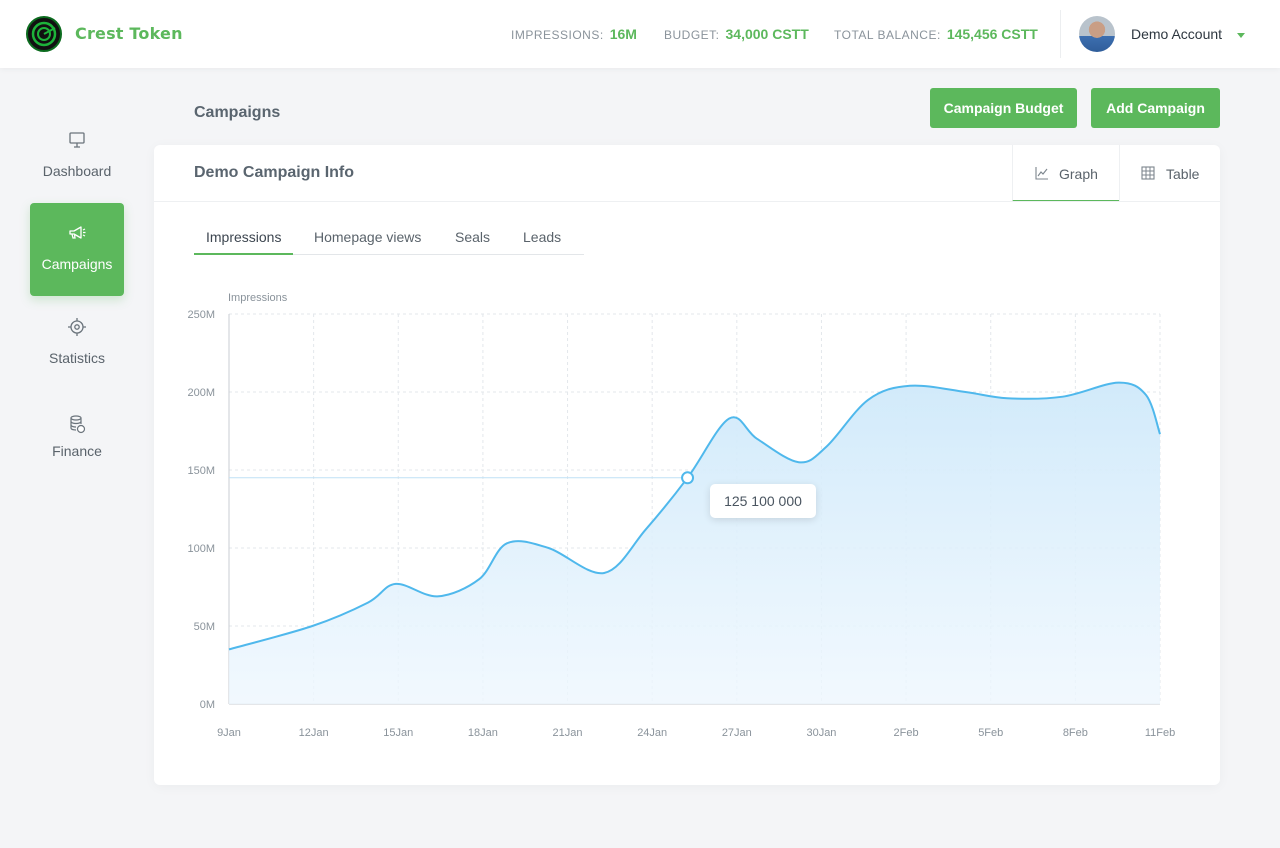 The image size is (1280, 848). I want to click on impressions-label: IMPRESSIONS:, so click(557, 35).